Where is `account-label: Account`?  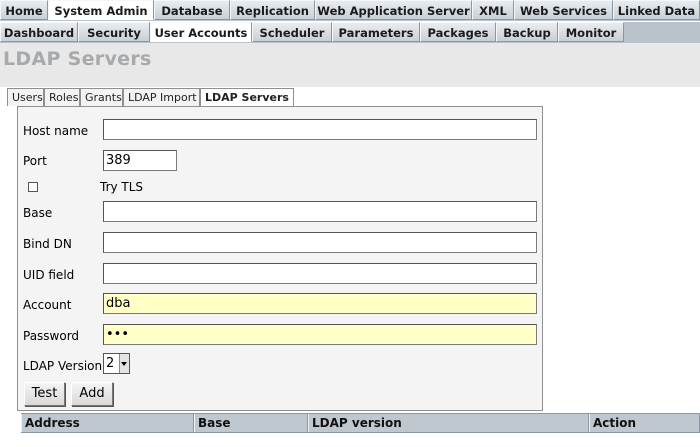 account-label: Account is located at coordinates (47, 305).